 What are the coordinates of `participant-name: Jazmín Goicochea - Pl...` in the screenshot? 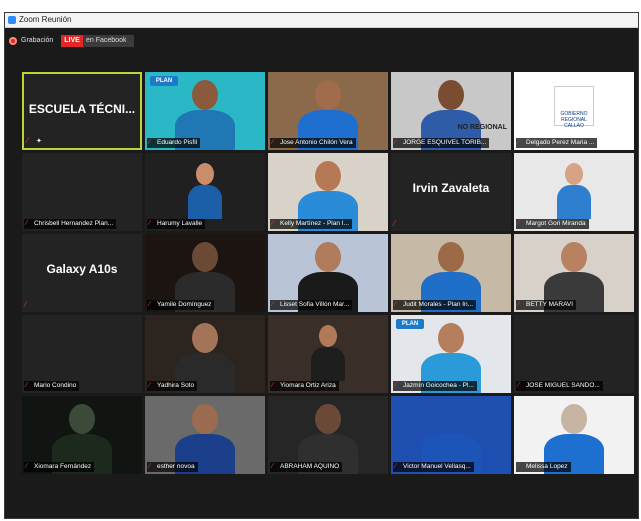 It's located at (438, 385).